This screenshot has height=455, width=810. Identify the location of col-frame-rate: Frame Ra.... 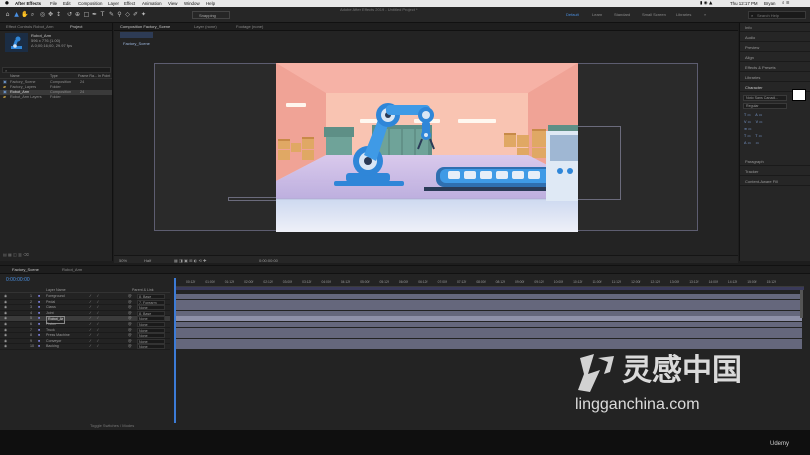
(87, 76).